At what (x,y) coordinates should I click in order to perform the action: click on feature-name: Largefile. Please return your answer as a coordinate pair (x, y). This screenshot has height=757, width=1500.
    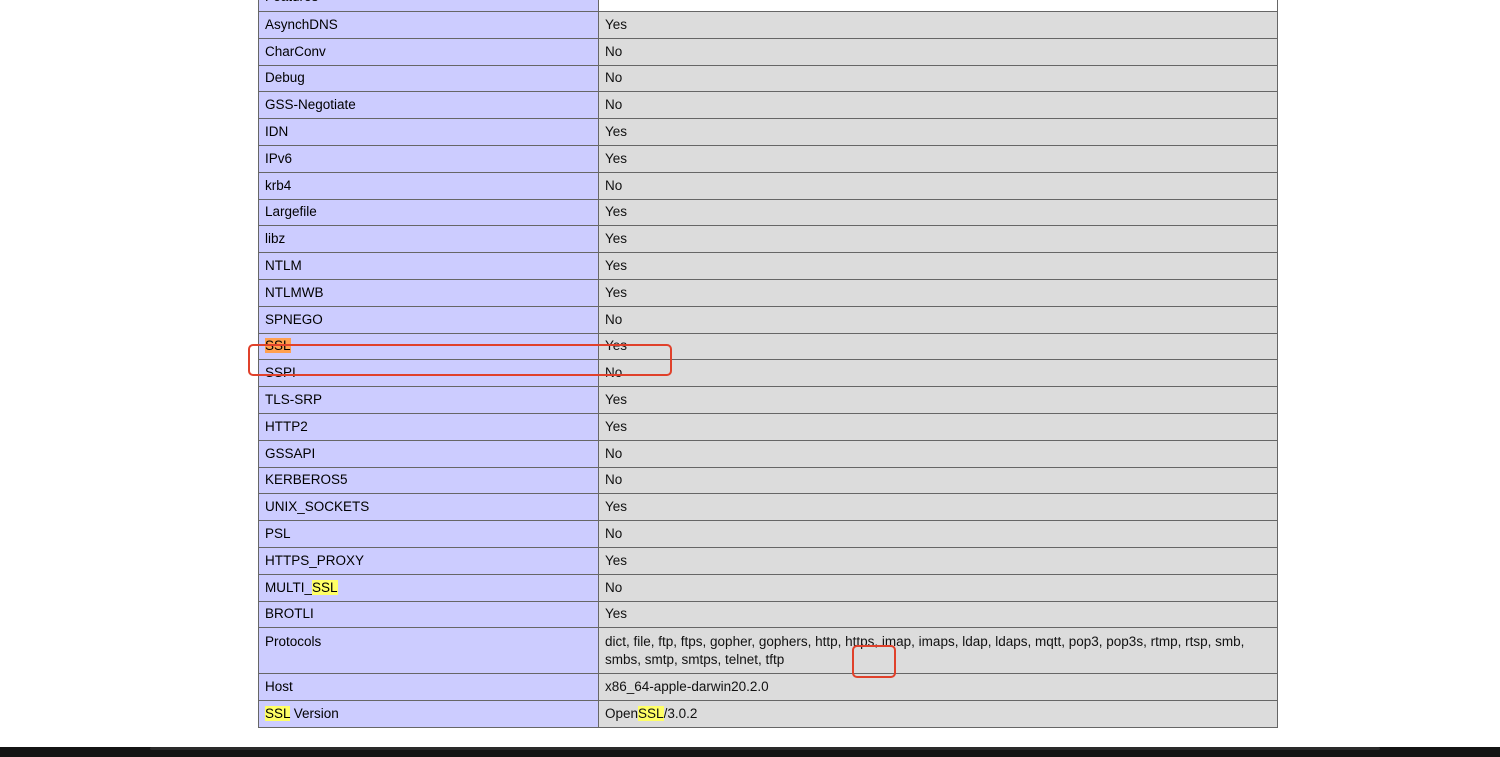
    Looking at the image, I should click on (428, 212).